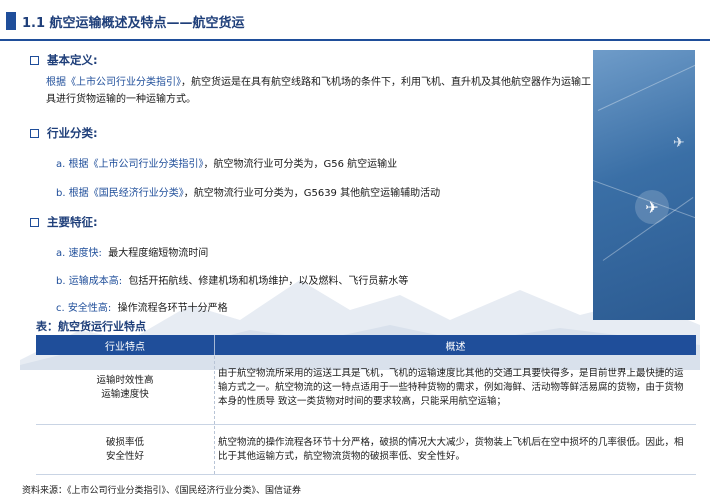  Describe the element at coordinates (366, 474) in the screenshot. I see `table-bottom-border` at that location.